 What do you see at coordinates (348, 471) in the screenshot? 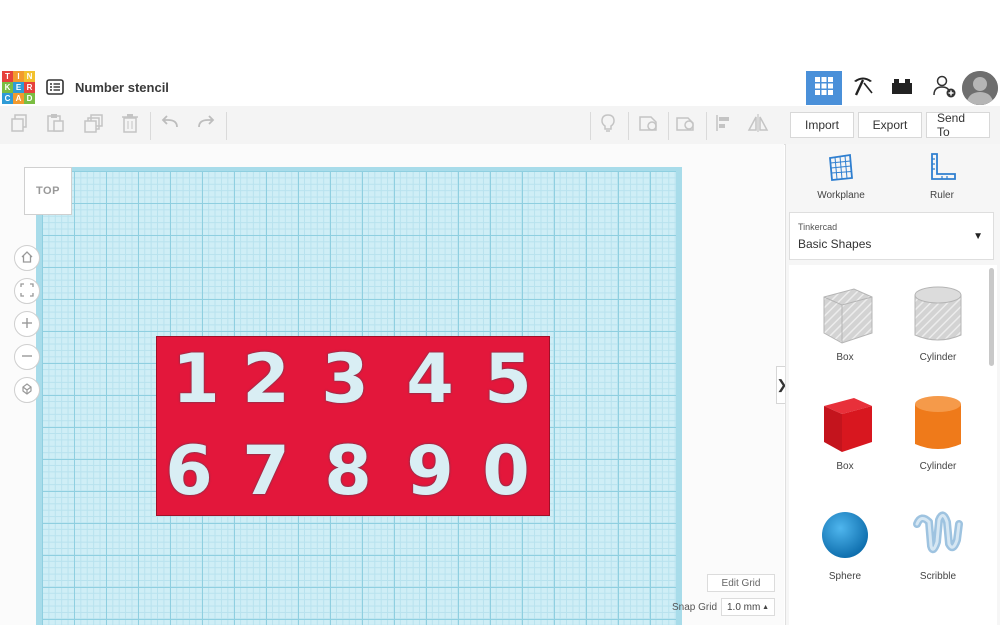
I see `stencil-digit: 8` at bounding box center [348, 471].